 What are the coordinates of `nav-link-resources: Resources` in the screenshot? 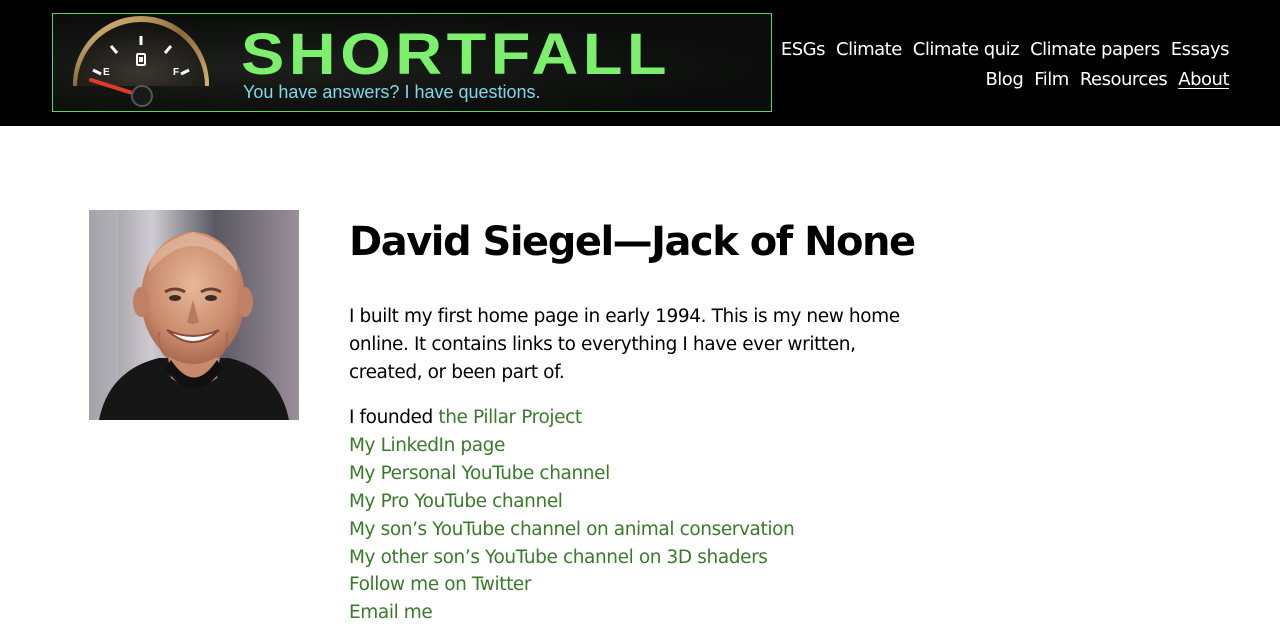 It's located at (1124, 79).